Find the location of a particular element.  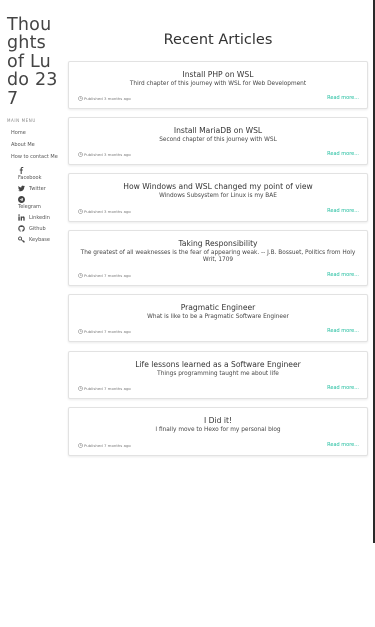

nav-item-contact: How to contact Me is located at coordinates (35, 157).